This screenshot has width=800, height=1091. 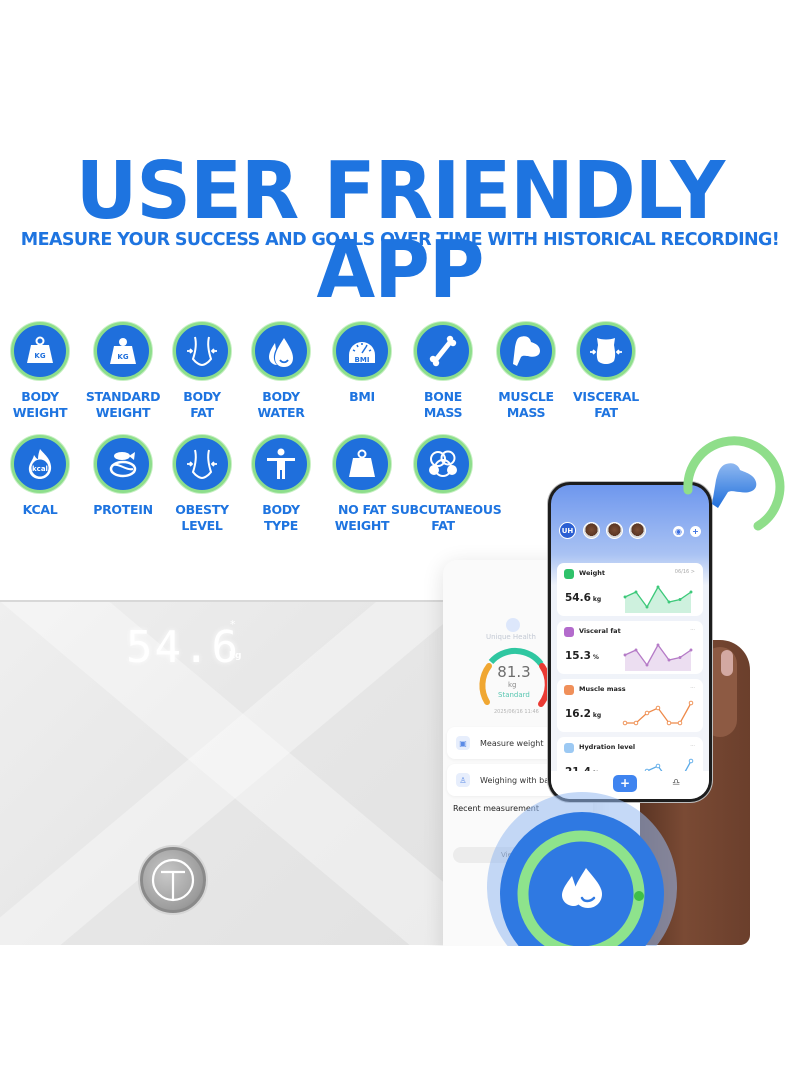 I want to click on profile-avatar: UH, so click(x=567, y=530).